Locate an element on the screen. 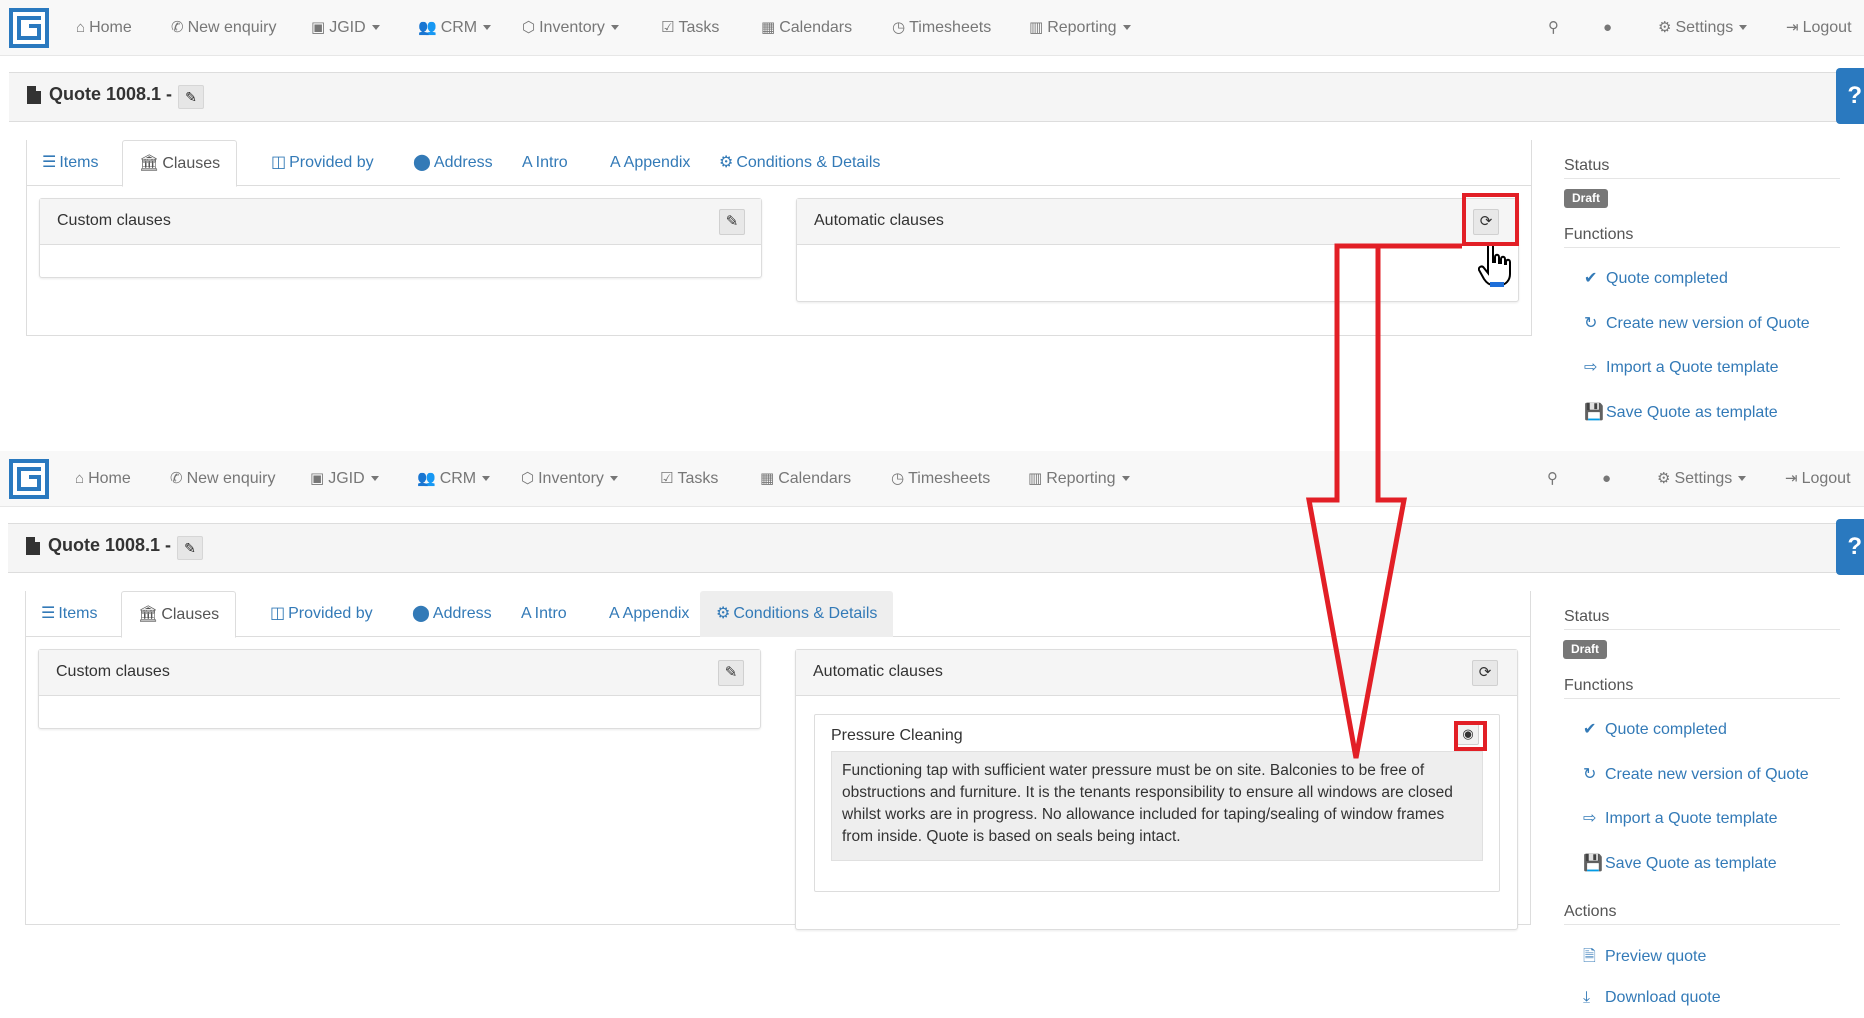  status-label: Status is located at coordinates (1587, 616).